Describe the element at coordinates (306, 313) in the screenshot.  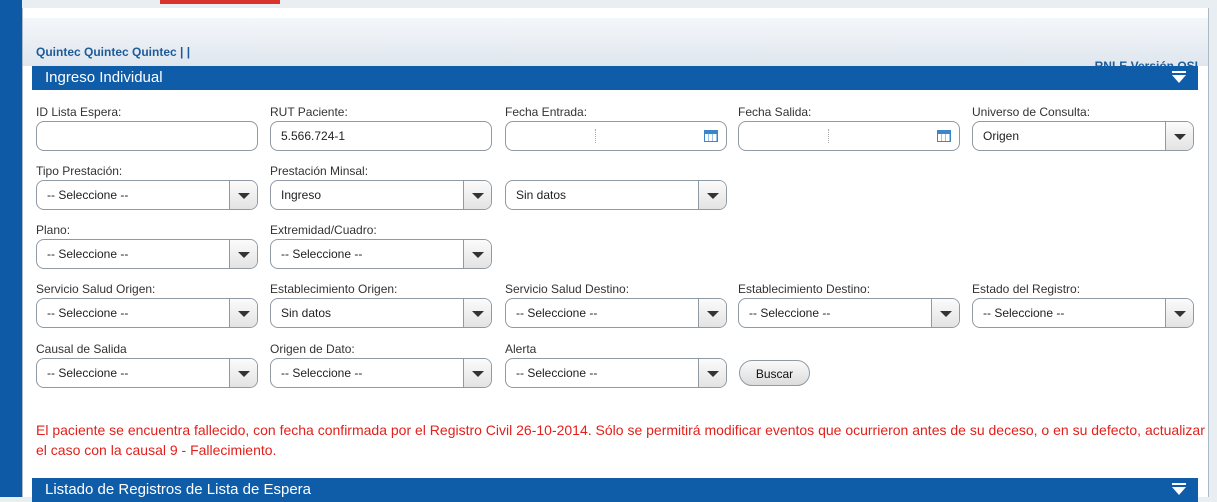
I see `establecimiento-origen-value: Sin datos` at that location.